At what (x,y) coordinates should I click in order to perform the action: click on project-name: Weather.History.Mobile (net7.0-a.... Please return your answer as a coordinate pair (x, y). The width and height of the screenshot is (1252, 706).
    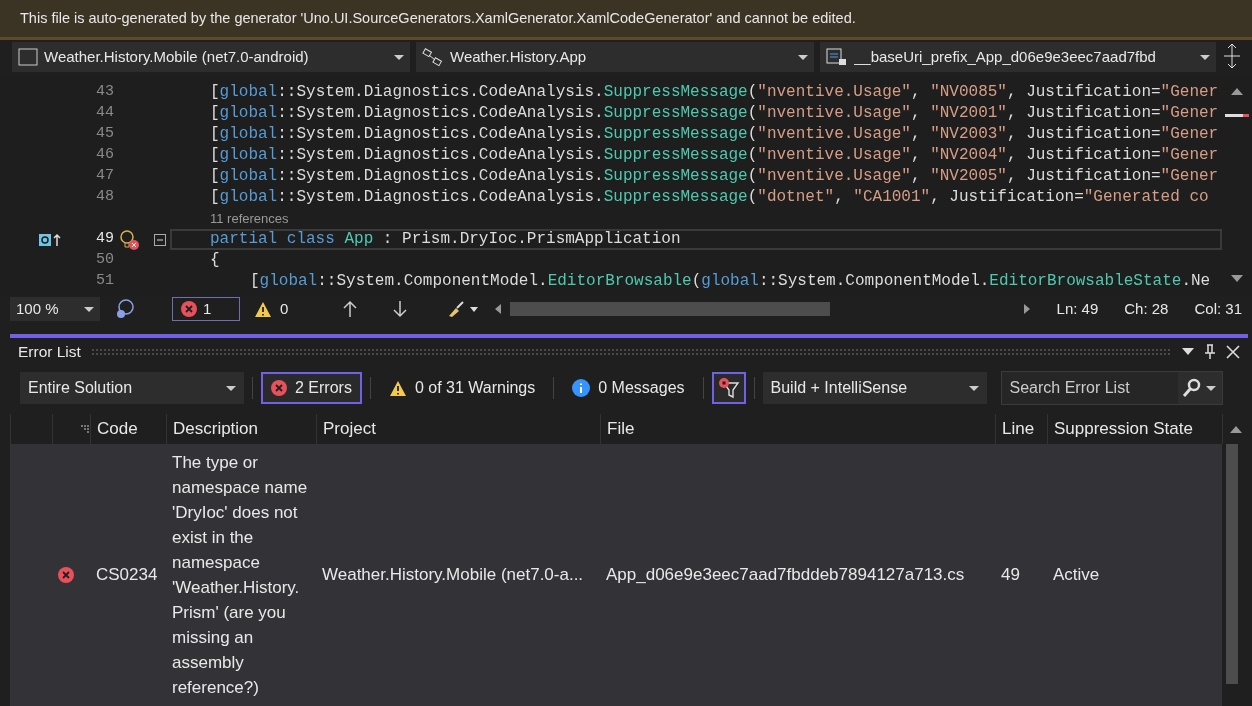
    Looking at the image, I should click on (453, 575).